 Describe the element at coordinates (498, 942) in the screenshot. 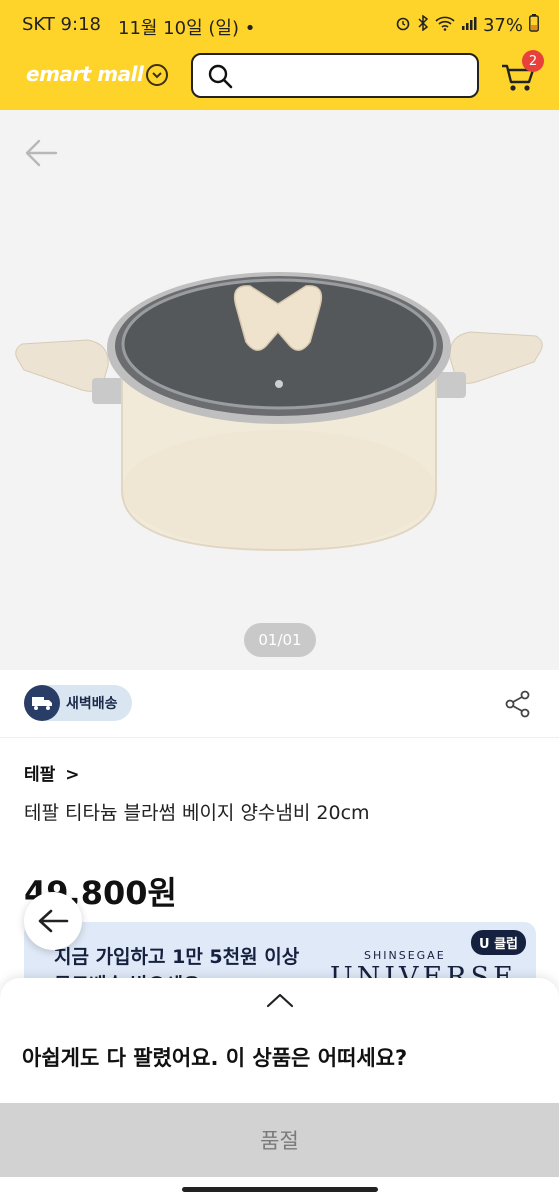

I see `u-club-badge: U 클럽` at that location.